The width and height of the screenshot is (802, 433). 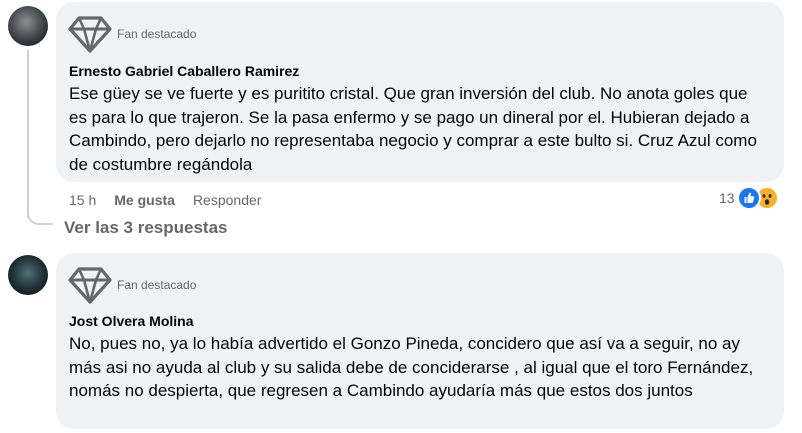 What do you see at coordinates (144, 200) in the screenshot?
I see `like-button: Me gusta` at bounding box center [144, 200].